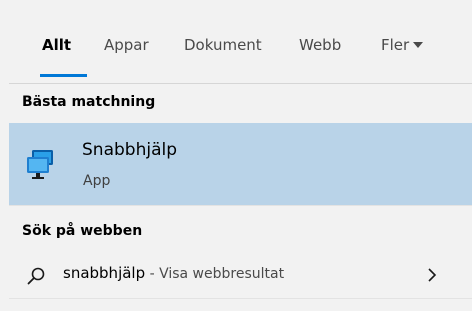 Image resolution: width=472 pixels, height=311 pixels. Describe the element at coordinates (395, 45) in the screenshot. I see `tab-more-label: Fler` at that location.